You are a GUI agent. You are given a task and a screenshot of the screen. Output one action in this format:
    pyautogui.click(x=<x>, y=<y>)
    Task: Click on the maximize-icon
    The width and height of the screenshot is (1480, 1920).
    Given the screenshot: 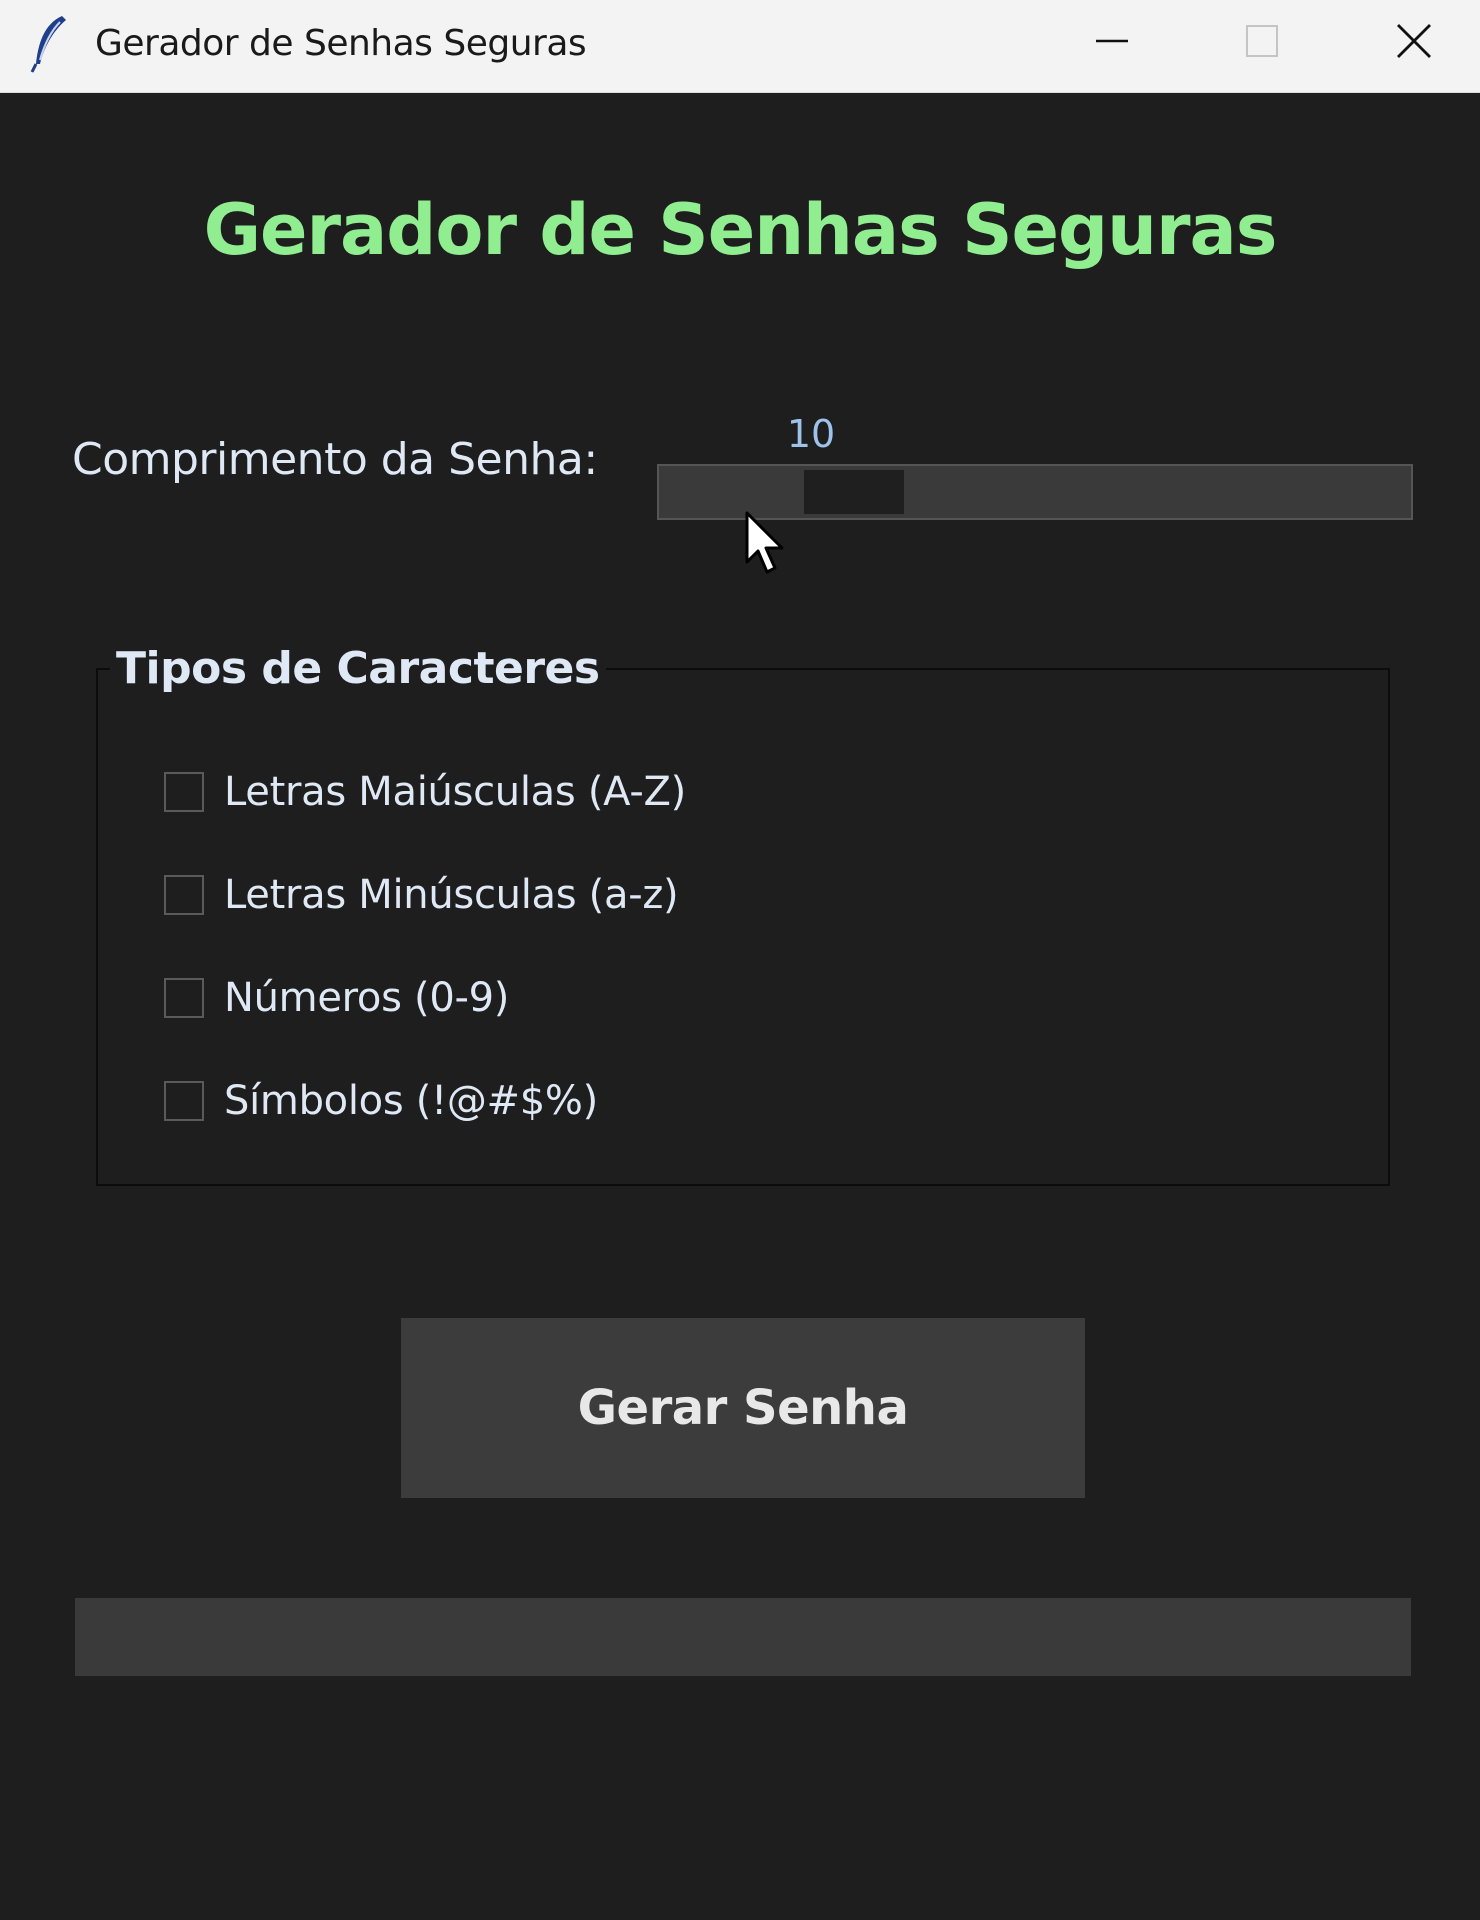 What is the action you would take?
    pyautogui.click(x=1262, y=41)
    